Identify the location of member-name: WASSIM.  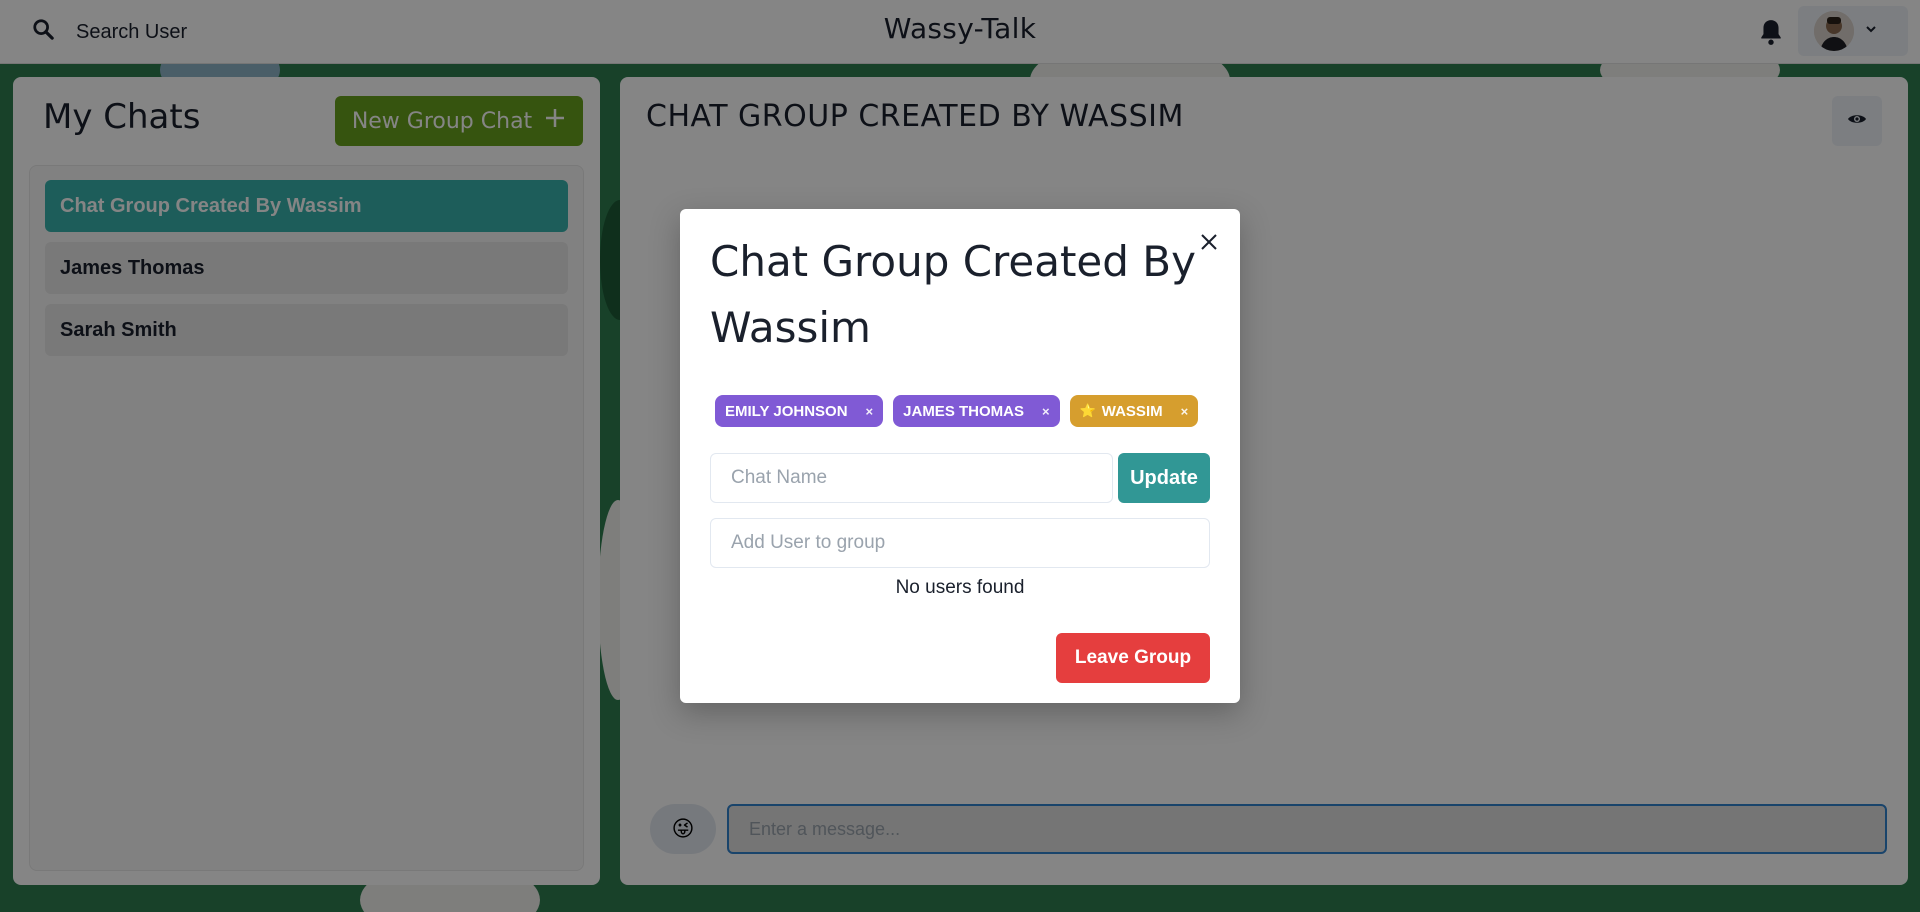
(1132, 411).